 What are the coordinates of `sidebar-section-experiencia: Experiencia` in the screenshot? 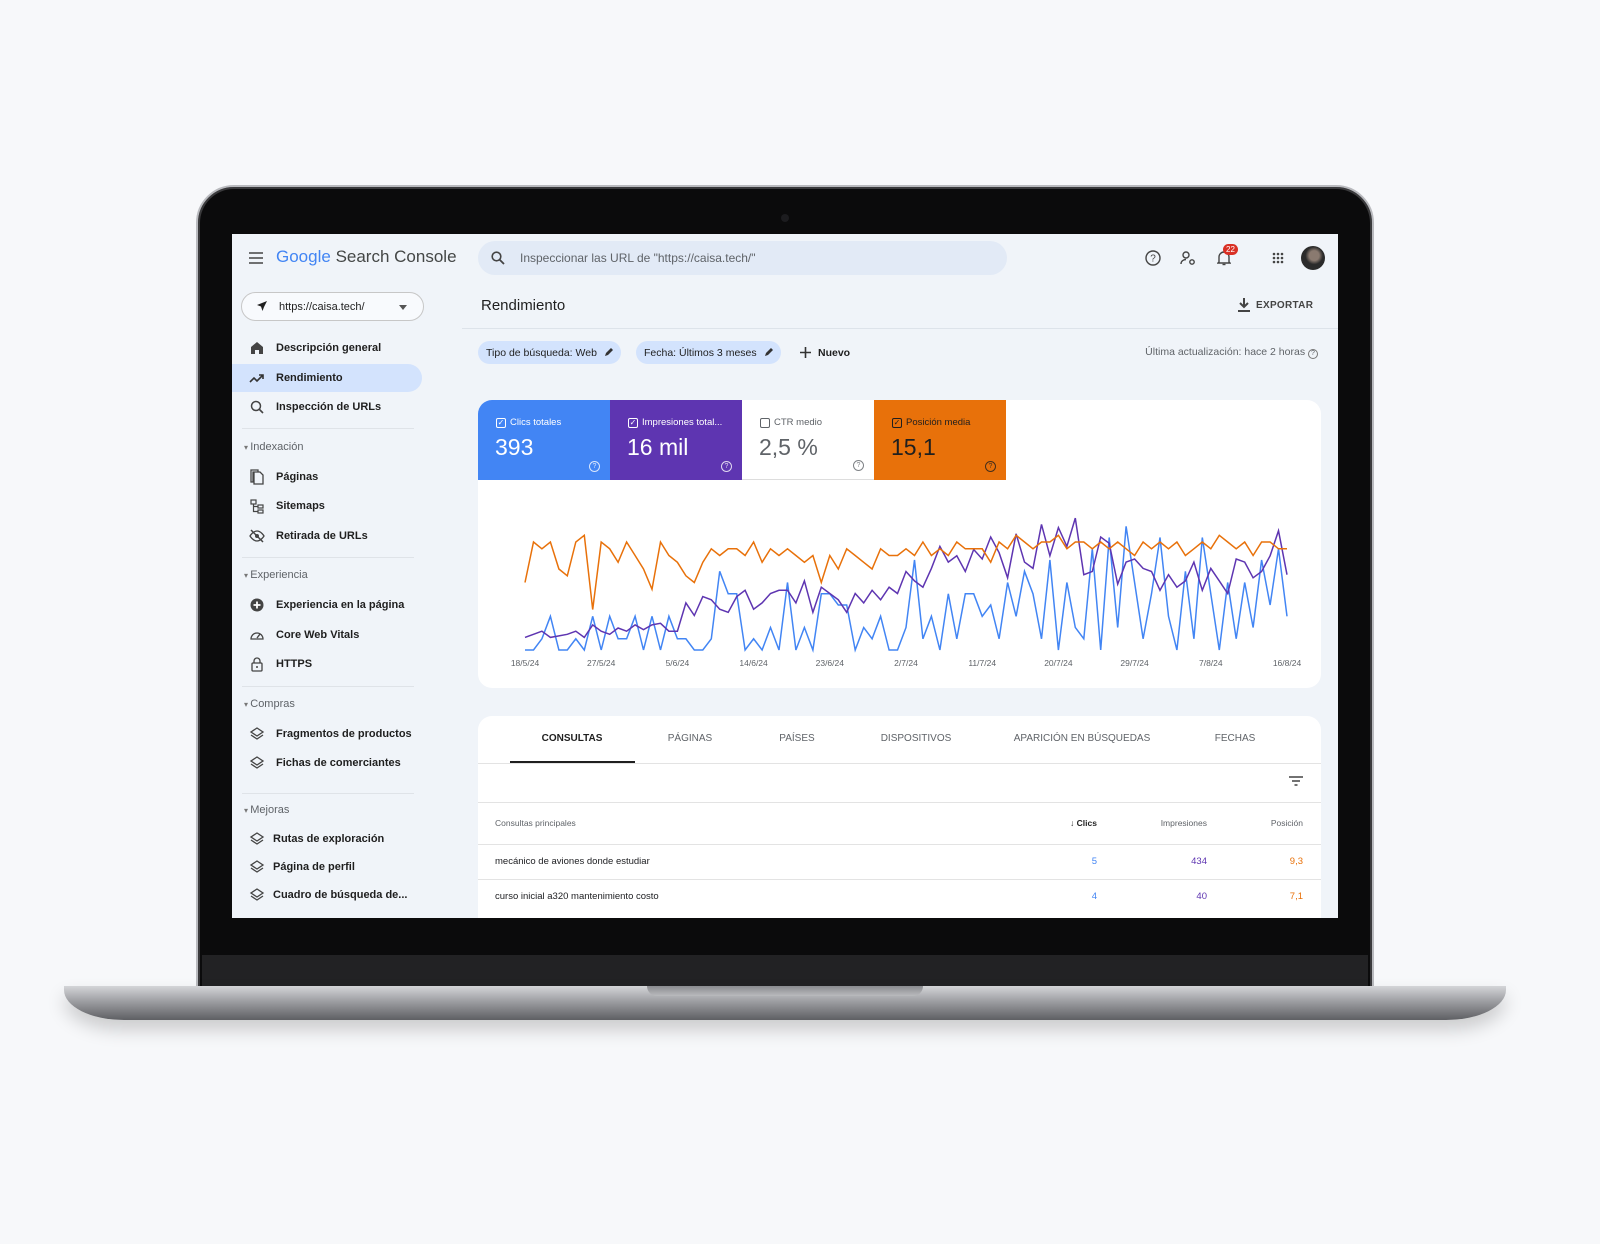 It's located at (275, 575).